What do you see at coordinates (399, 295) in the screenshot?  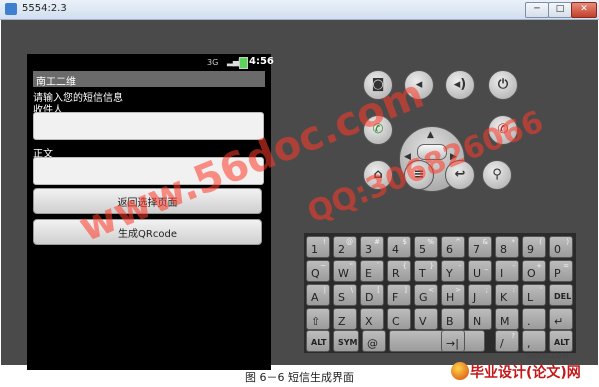 I see `key-f: F]` at bounding box center [399, 295].